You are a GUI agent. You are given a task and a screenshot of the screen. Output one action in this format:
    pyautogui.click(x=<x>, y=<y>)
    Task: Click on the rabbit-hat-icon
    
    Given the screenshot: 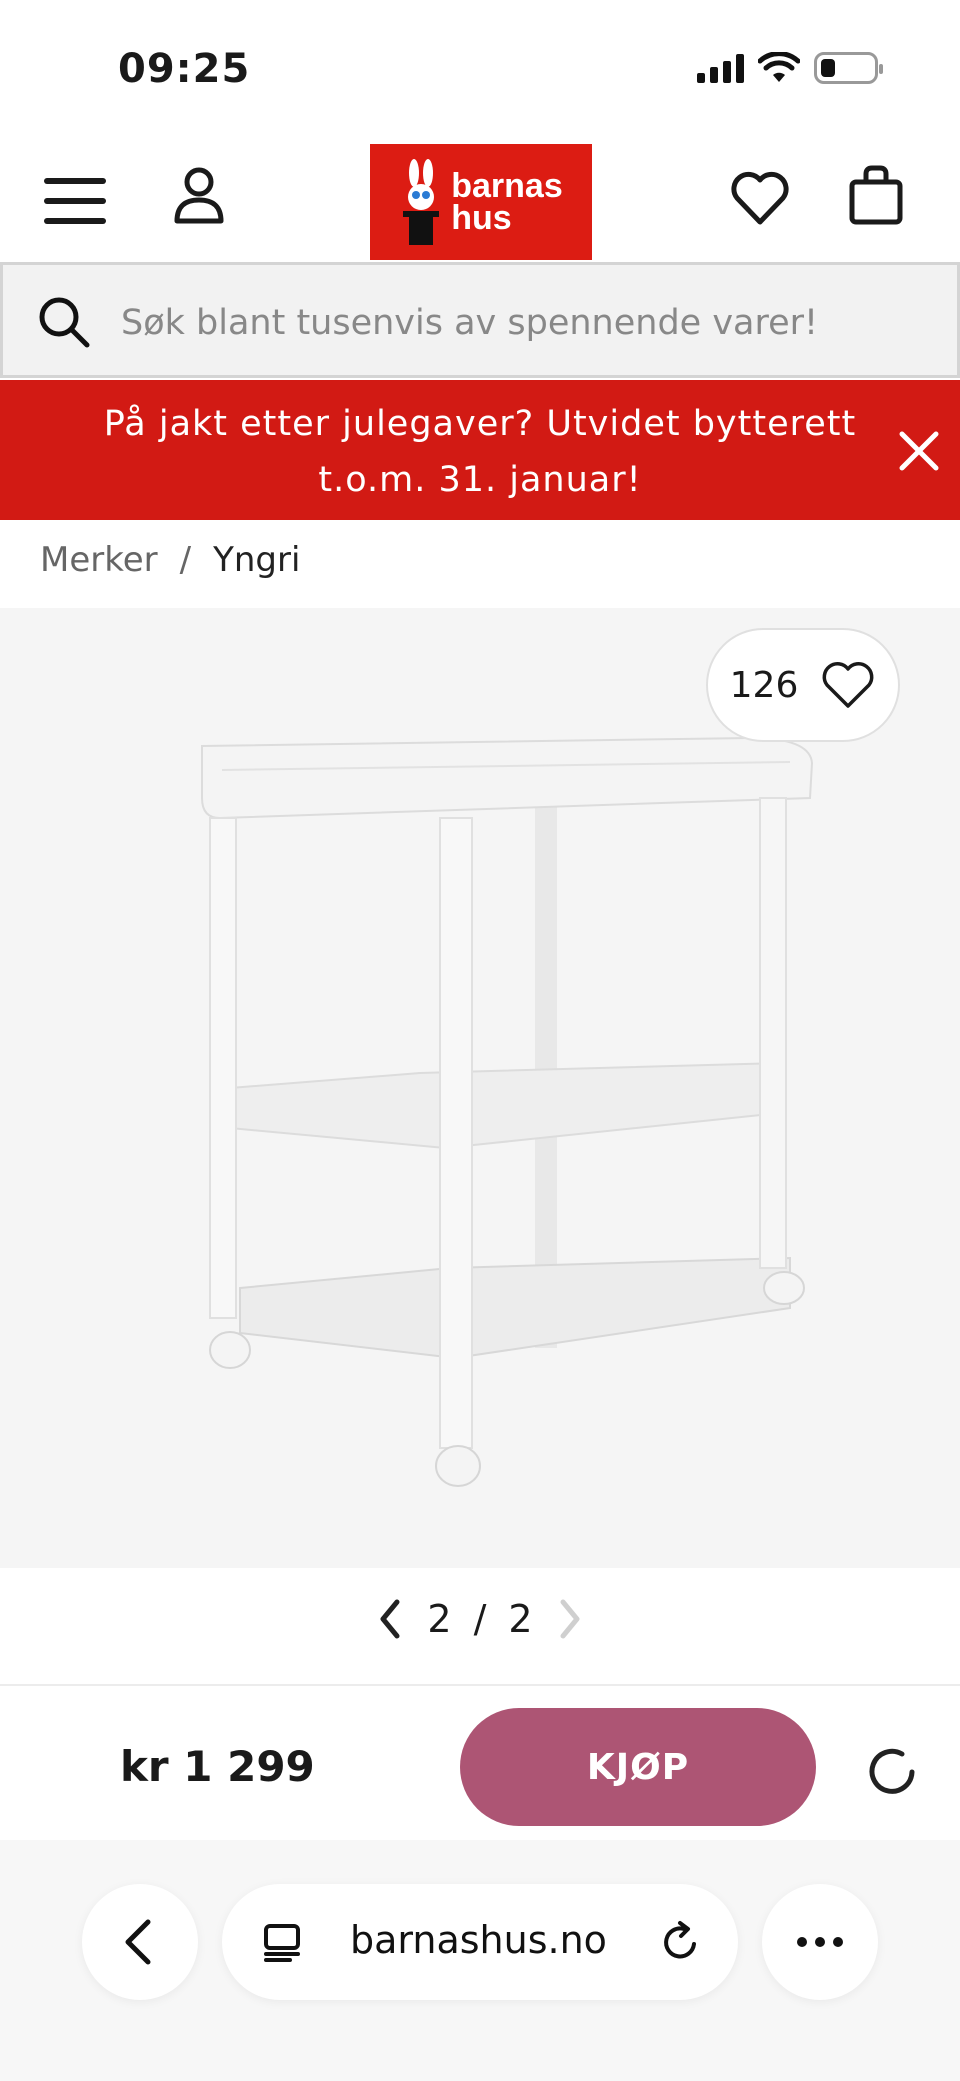 What is the action you would take?
    pyautogui.click(x=421, y=202)
    